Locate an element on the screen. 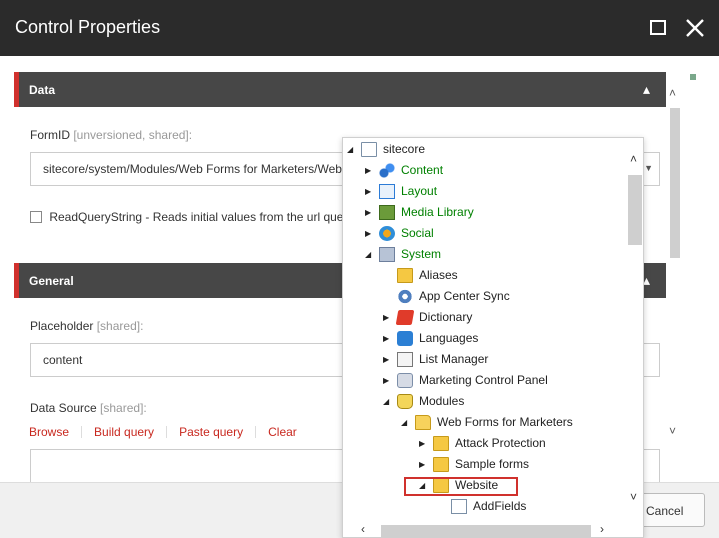  list-manager-icon is located at coordinates (405, 359).